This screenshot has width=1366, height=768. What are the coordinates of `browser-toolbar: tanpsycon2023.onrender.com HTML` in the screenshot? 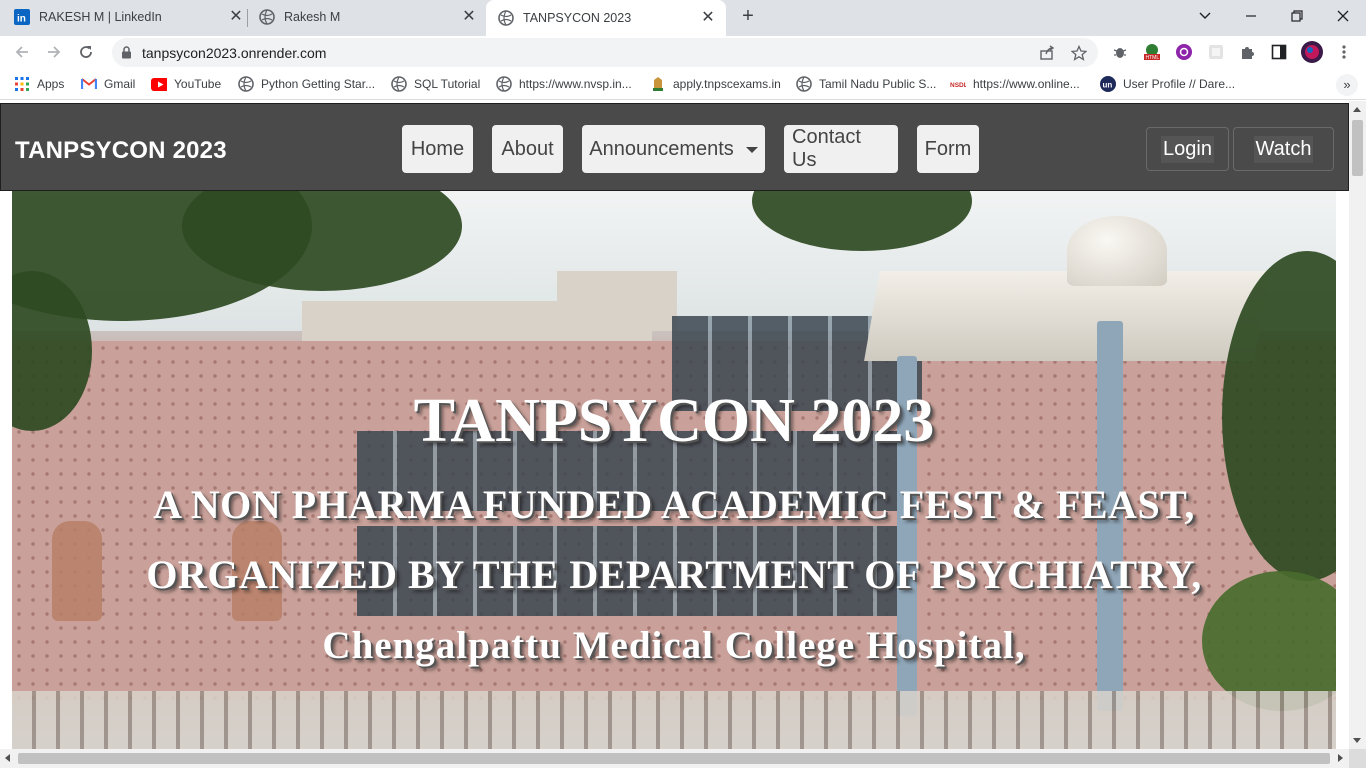 It's located at (683, 52).